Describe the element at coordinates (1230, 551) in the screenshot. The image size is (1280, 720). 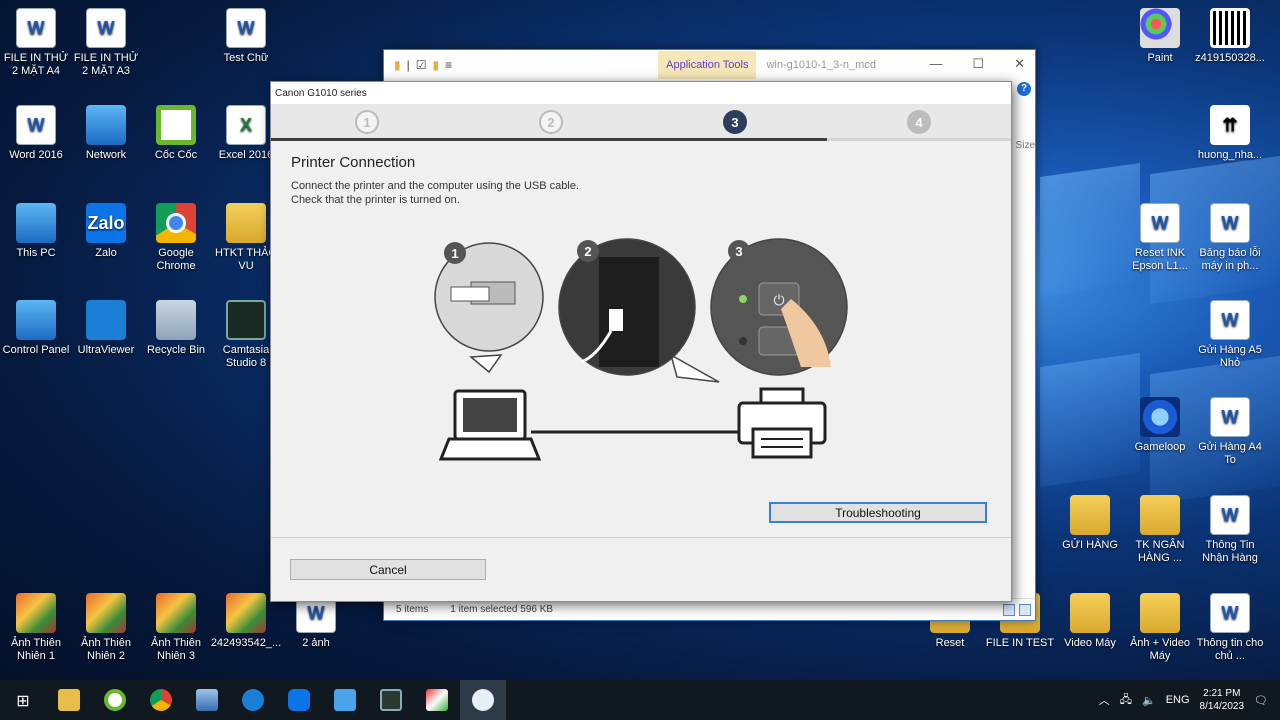
I see `desktop-icon-label: Thông Tin Nhận Hàng` at that location.